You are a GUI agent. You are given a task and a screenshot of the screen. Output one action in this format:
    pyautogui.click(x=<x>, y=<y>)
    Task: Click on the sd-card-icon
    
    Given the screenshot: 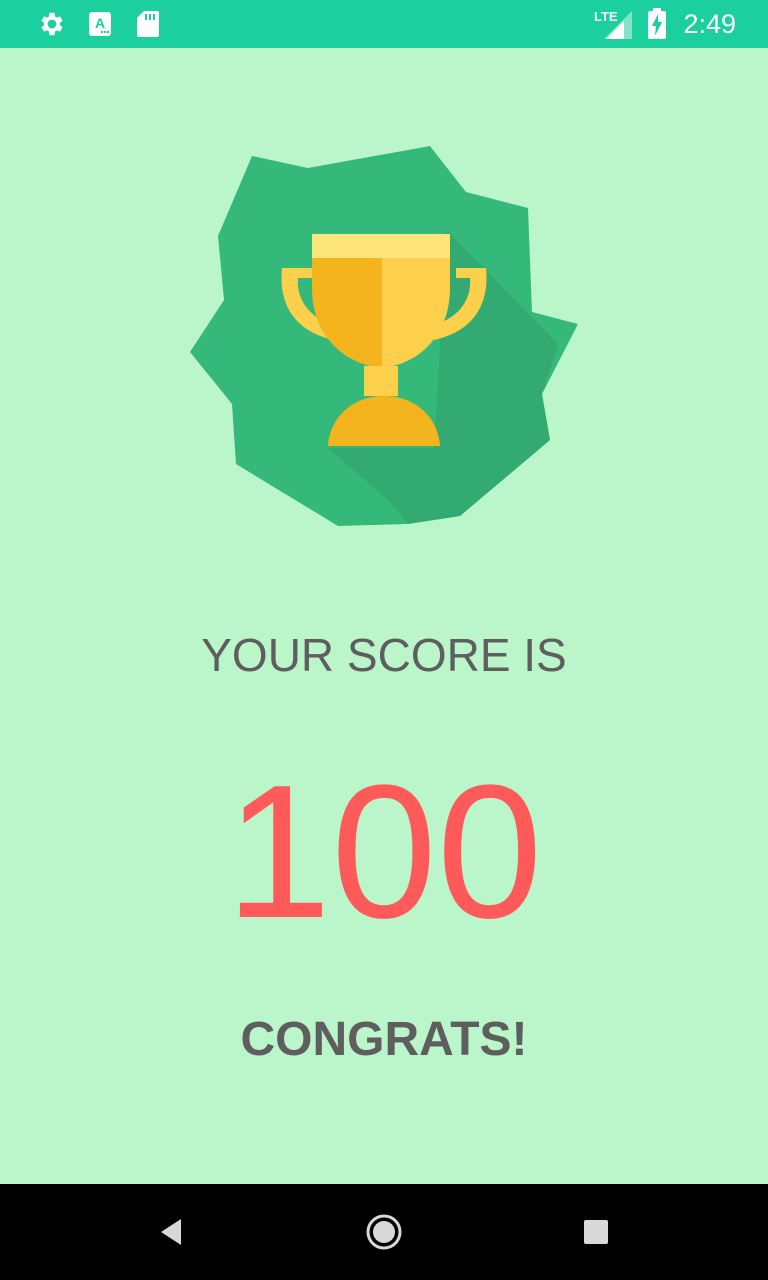 What is the action you would take?
    pyautogui.click(x=148, y=24)
    